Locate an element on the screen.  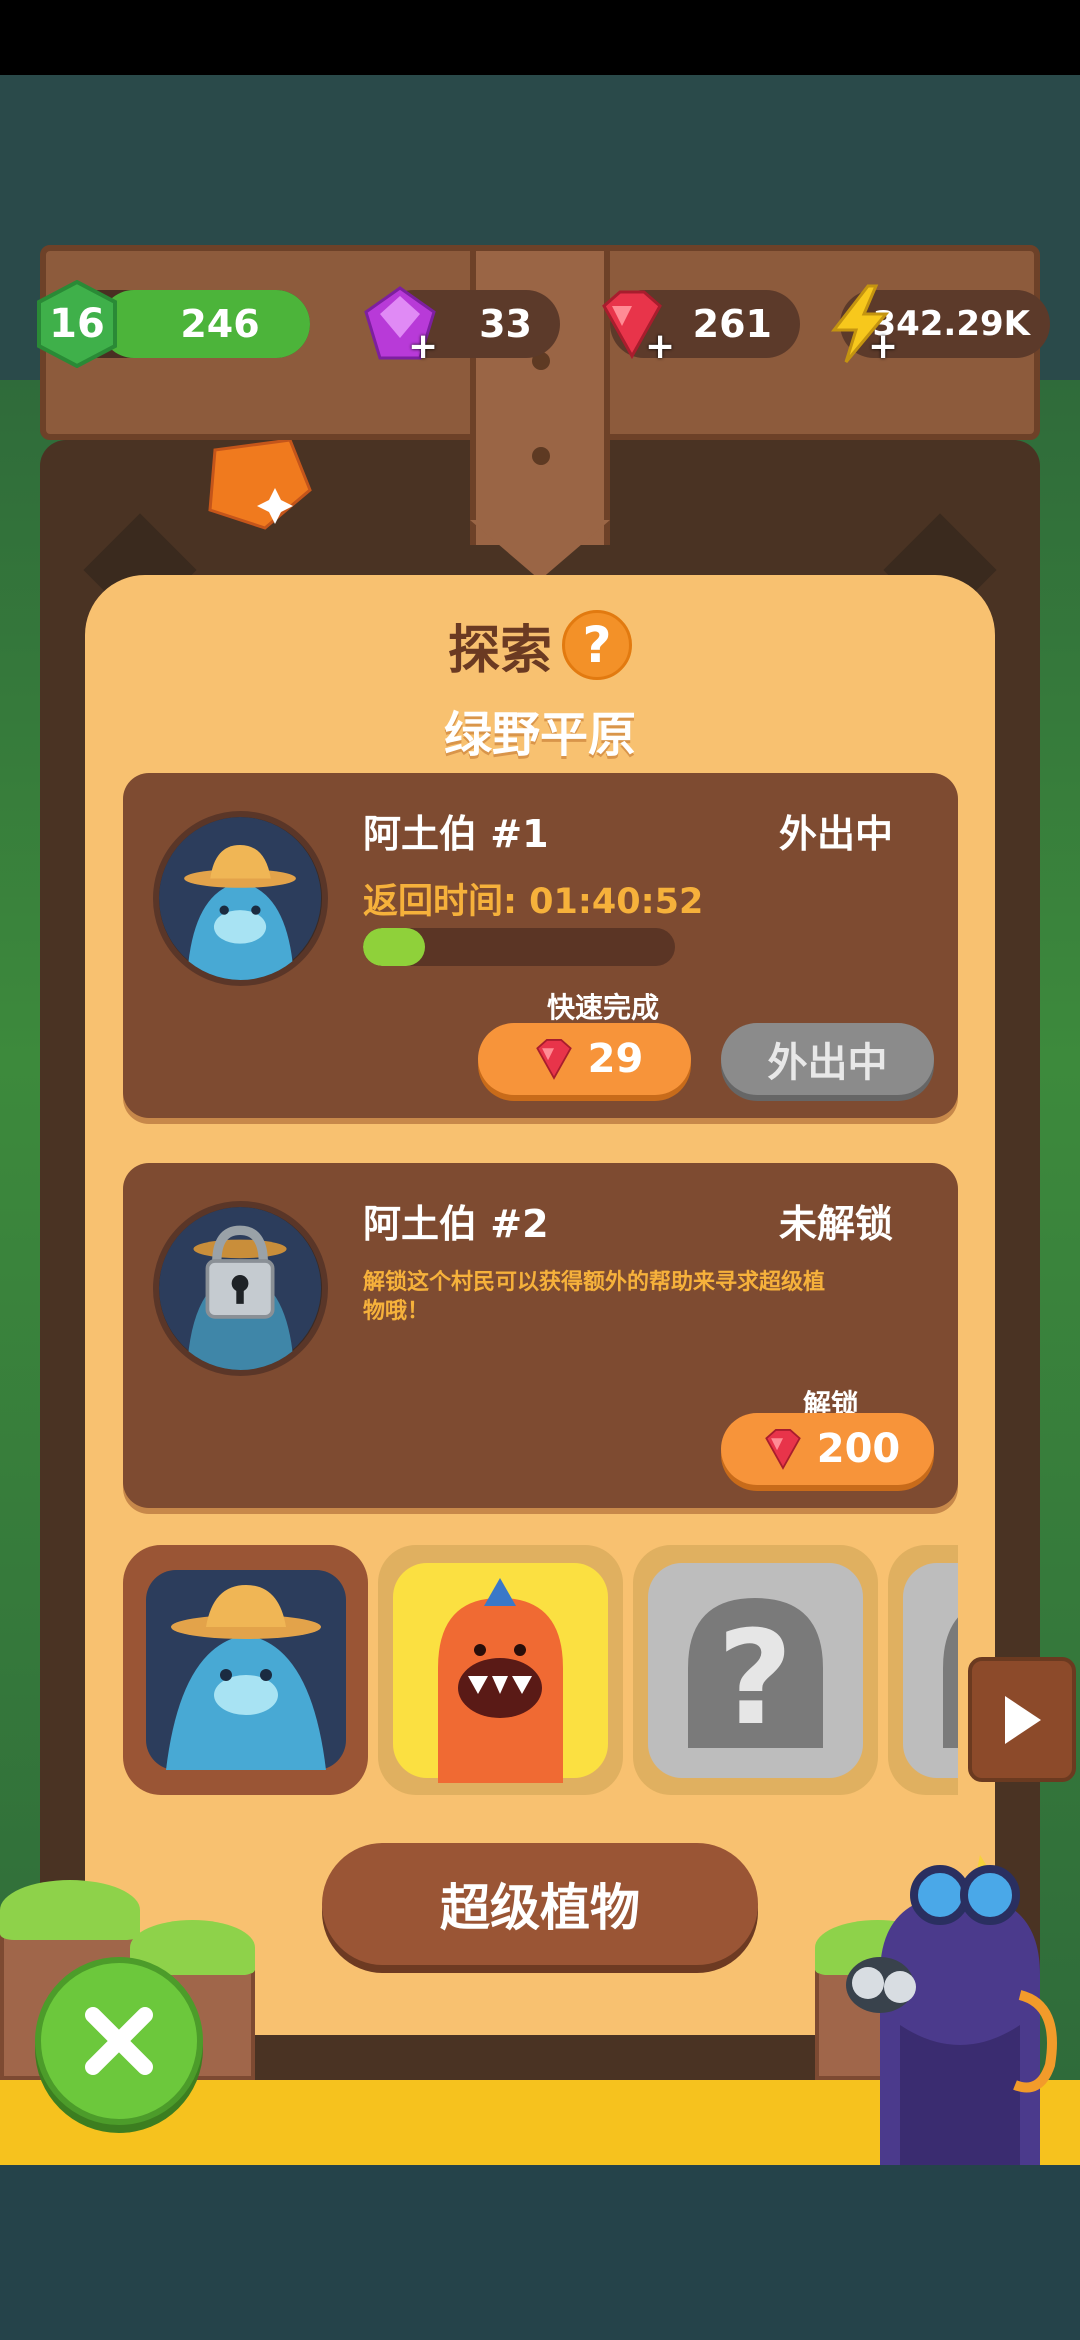
purple-gem-value: 33 is located at coordinates (505, 324).